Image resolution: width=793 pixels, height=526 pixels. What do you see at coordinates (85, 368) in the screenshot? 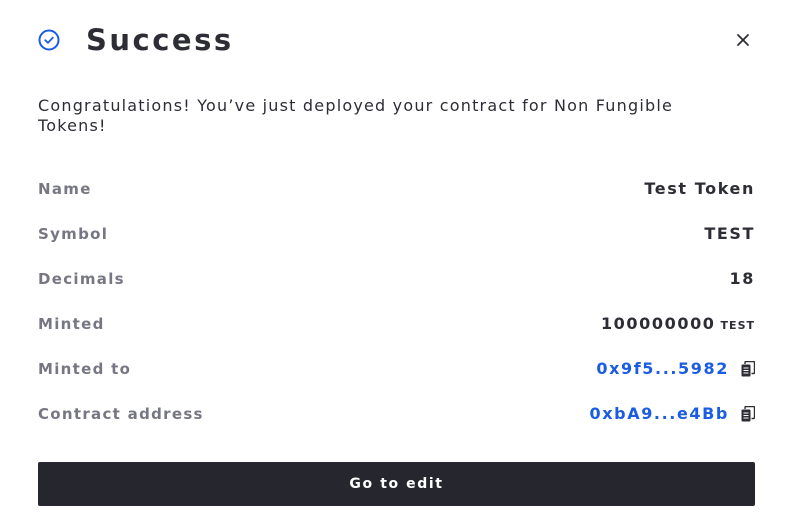
I see `minted-to-label: Minted to` at bounding box center [85, 368].